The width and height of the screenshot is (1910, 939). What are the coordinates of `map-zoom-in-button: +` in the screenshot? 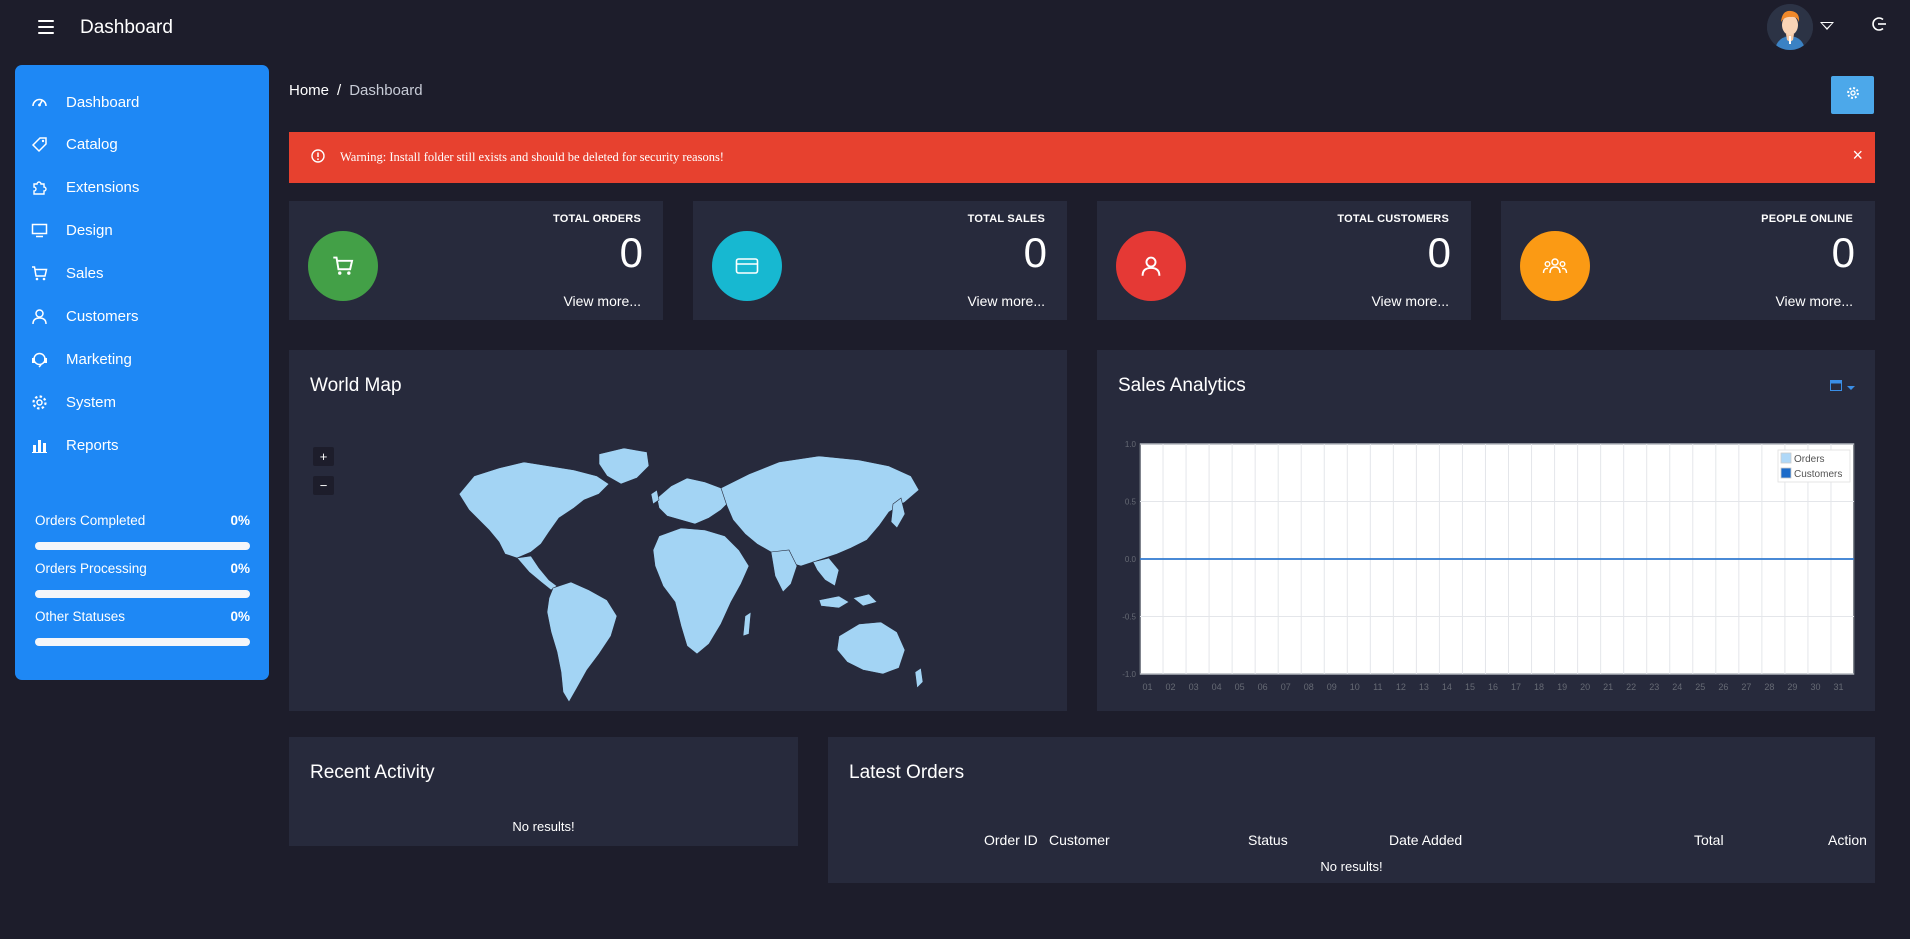 It's located at (323, 456).